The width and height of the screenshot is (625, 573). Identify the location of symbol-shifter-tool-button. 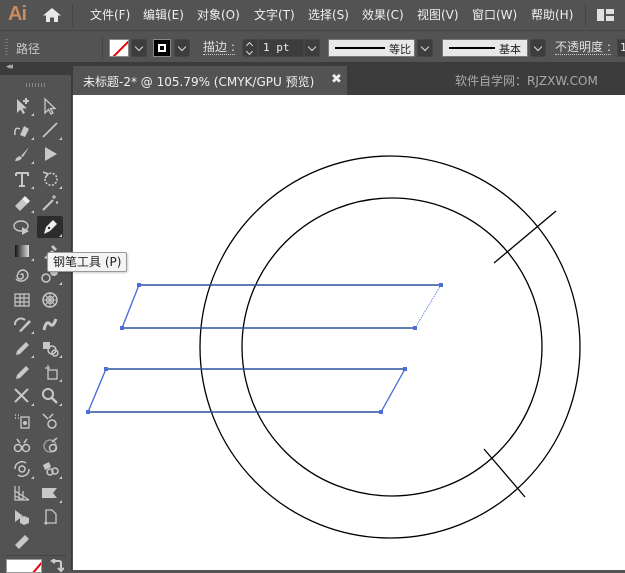
(50, 421).